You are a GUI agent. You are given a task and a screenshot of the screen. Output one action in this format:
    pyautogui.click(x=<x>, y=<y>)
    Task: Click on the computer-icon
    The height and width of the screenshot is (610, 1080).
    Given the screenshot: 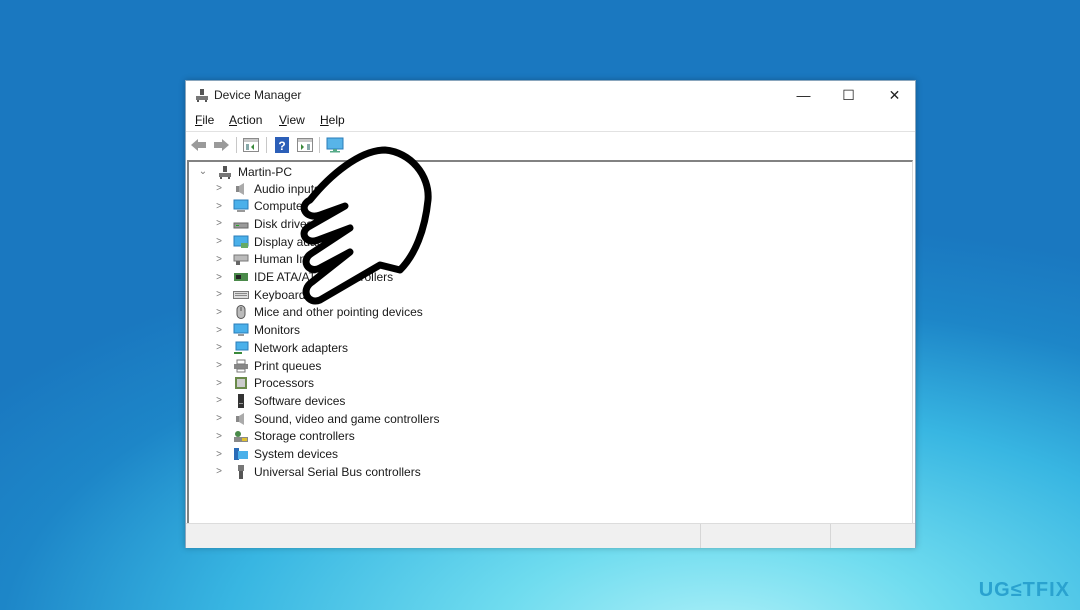 What is the action you would take?
    pyautogui.click(x=241, y=206)
    